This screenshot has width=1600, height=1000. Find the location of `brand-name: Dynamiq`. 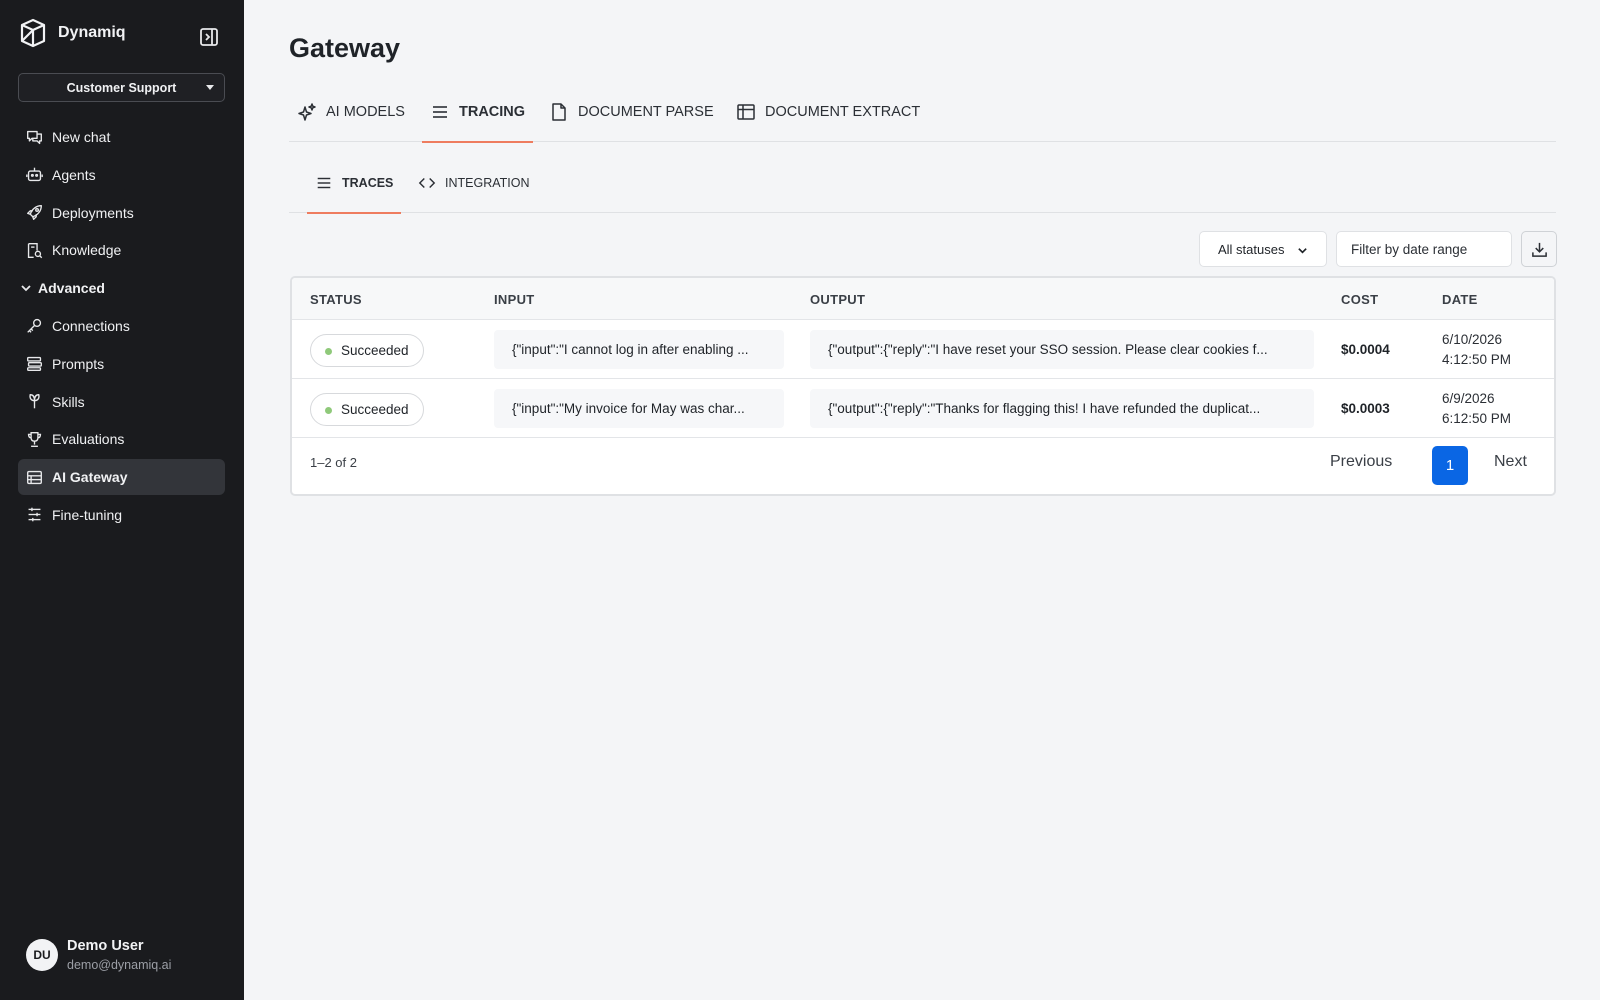

brand-name: Dynamiq is located at coordinates (92, 32).